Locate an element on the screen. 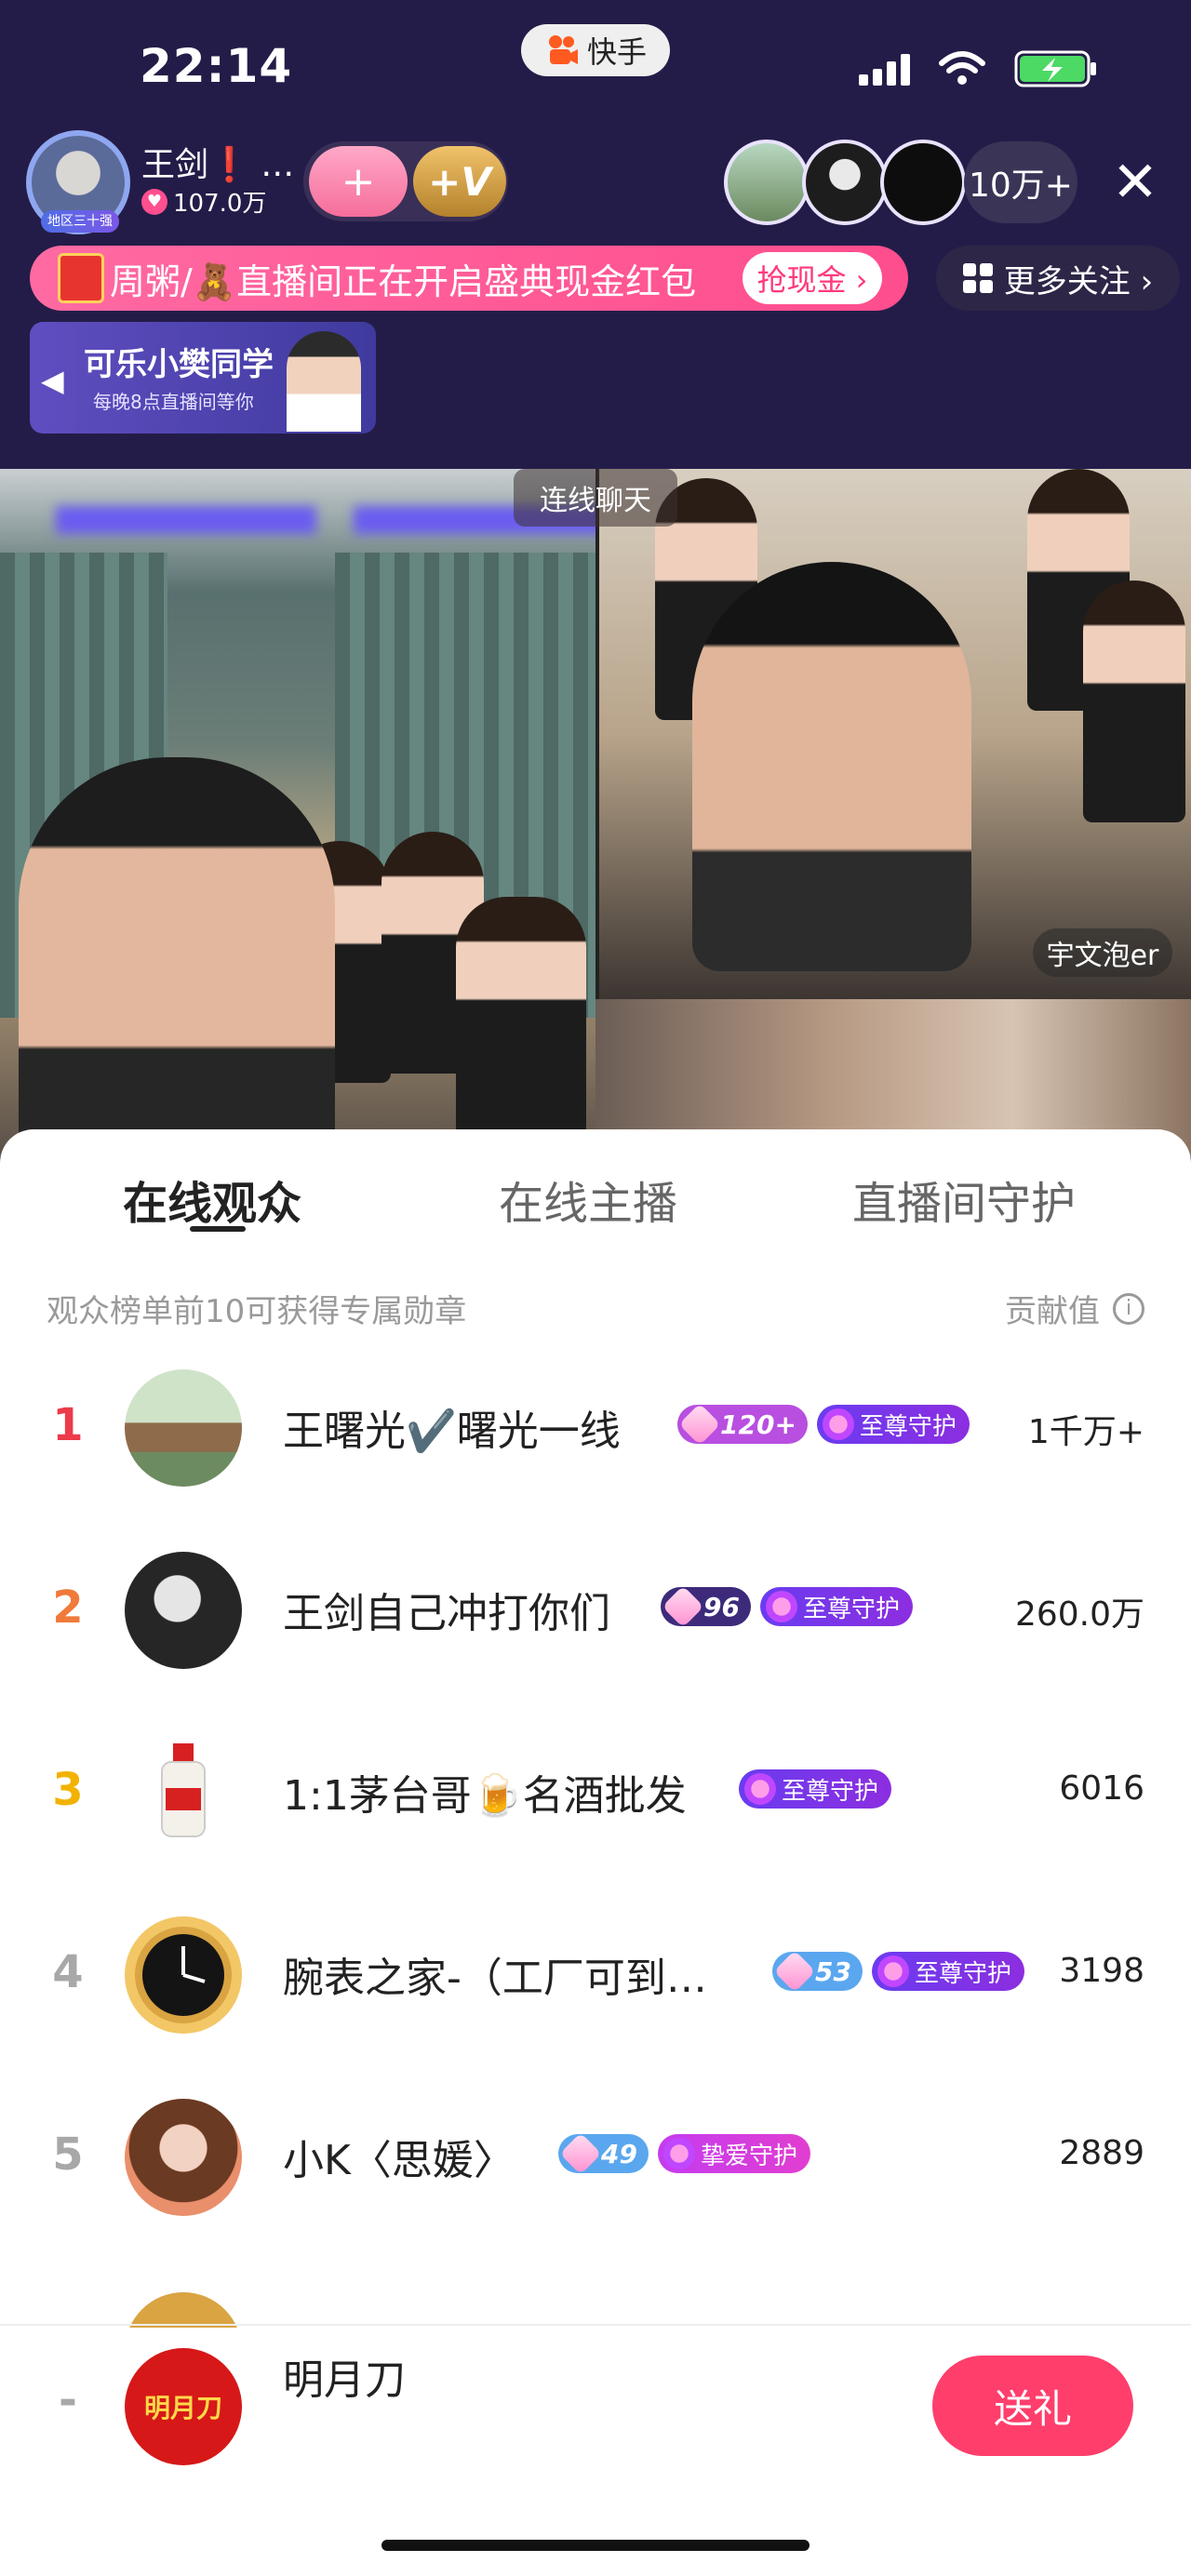  anchor-info: 地区三十强 王剑❗ … ♥ 107.0万 is located at coordinates (165, 182).